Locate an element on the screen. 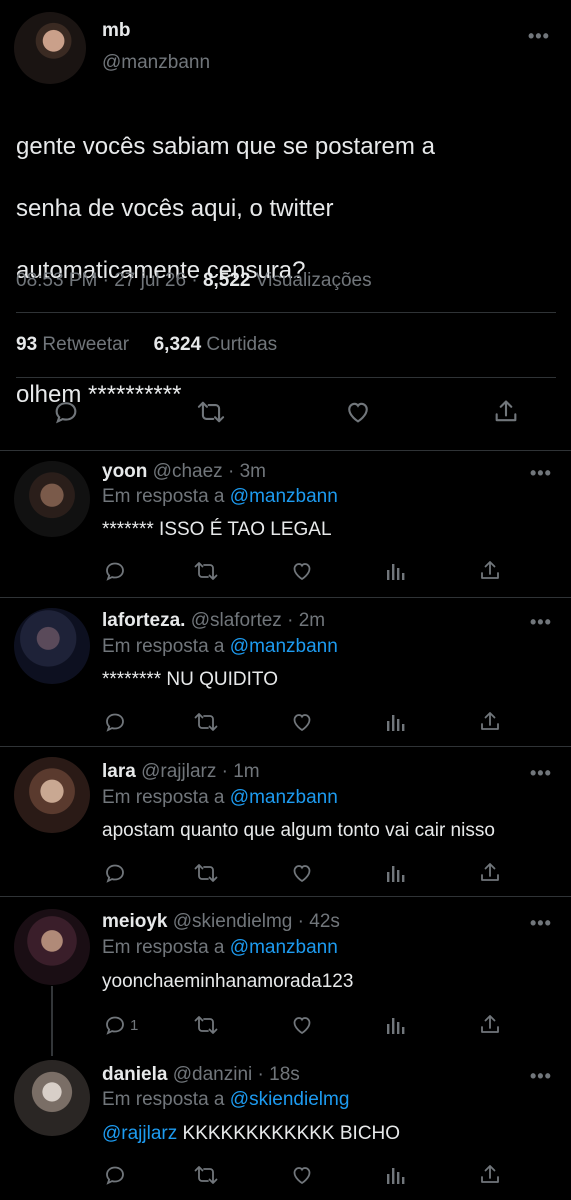 This screenshot has width=571, height=1200. reply-text: @rajjlarz KKKKKKKKKKKK BICHO is located at coordinates (251, 1134).